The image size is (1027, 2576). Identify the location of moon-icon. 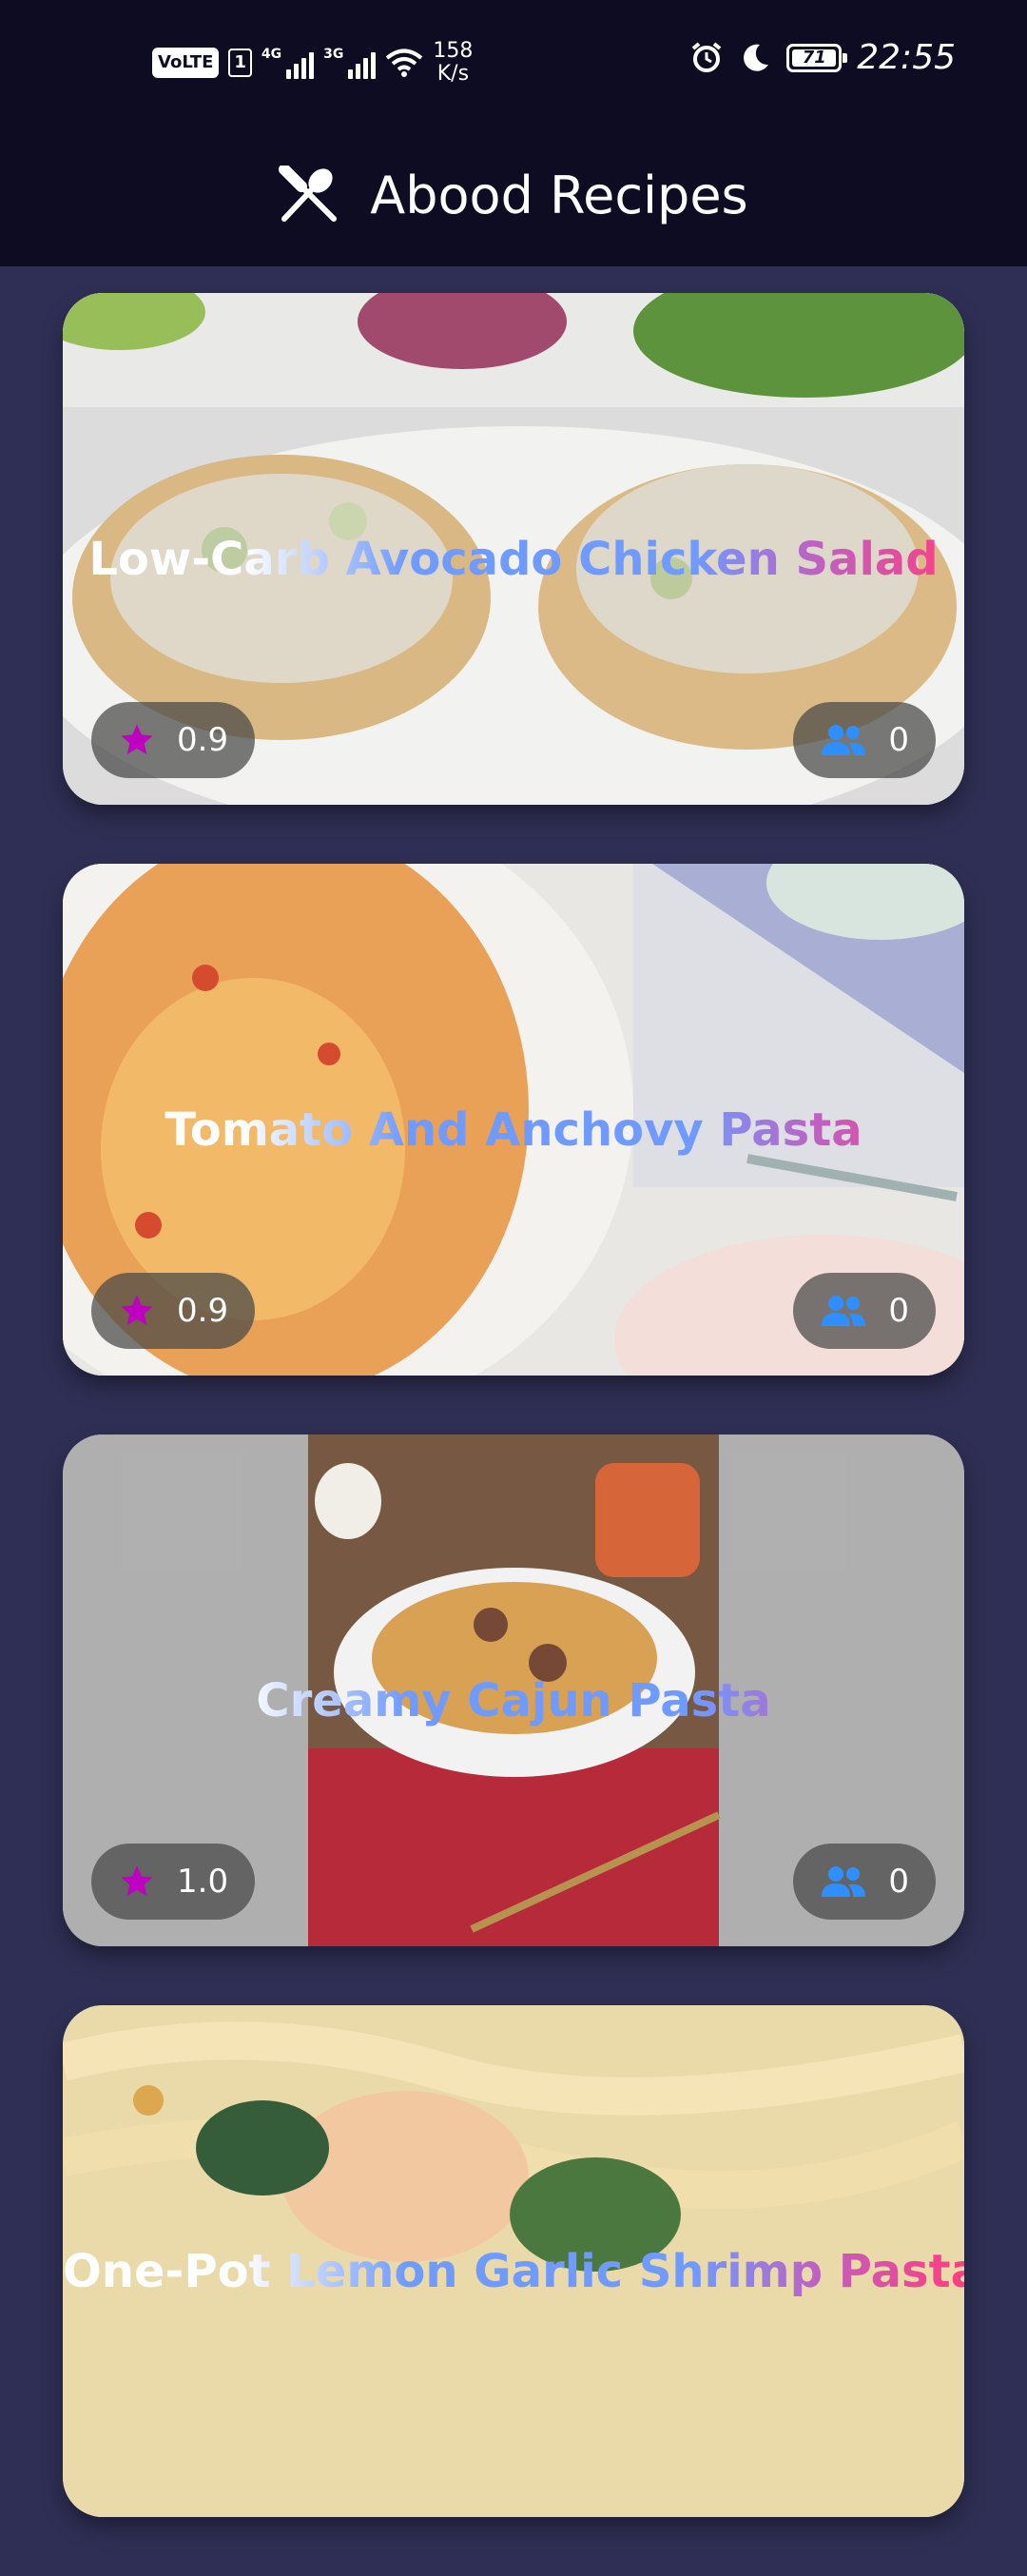
(756, 58).